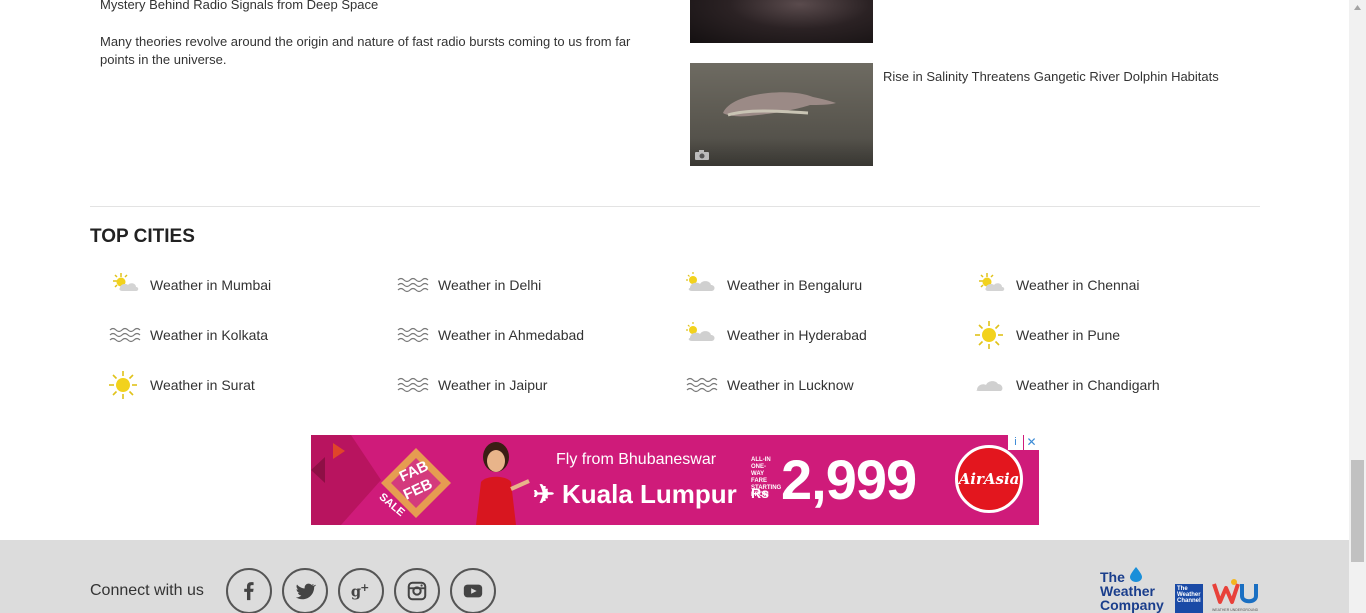 The width and height of the screenshot is (1366, 613). Describe the element at coordinates (142, 236) in the screenshot. I see `section-title: TOP CITIES` at that location.